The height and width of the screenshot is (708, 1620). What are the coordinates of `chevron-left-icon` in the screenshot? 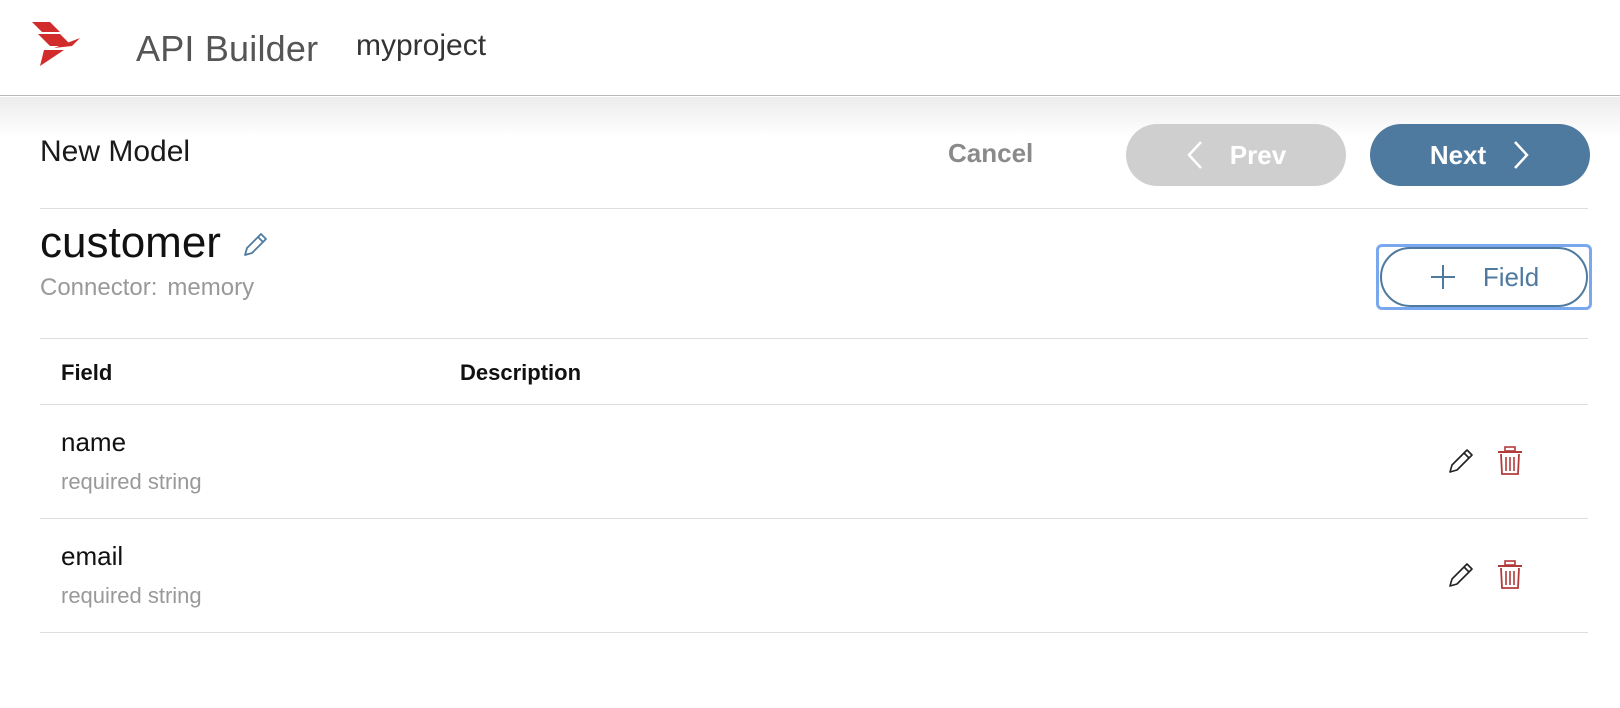 It's located at (1194, 155).